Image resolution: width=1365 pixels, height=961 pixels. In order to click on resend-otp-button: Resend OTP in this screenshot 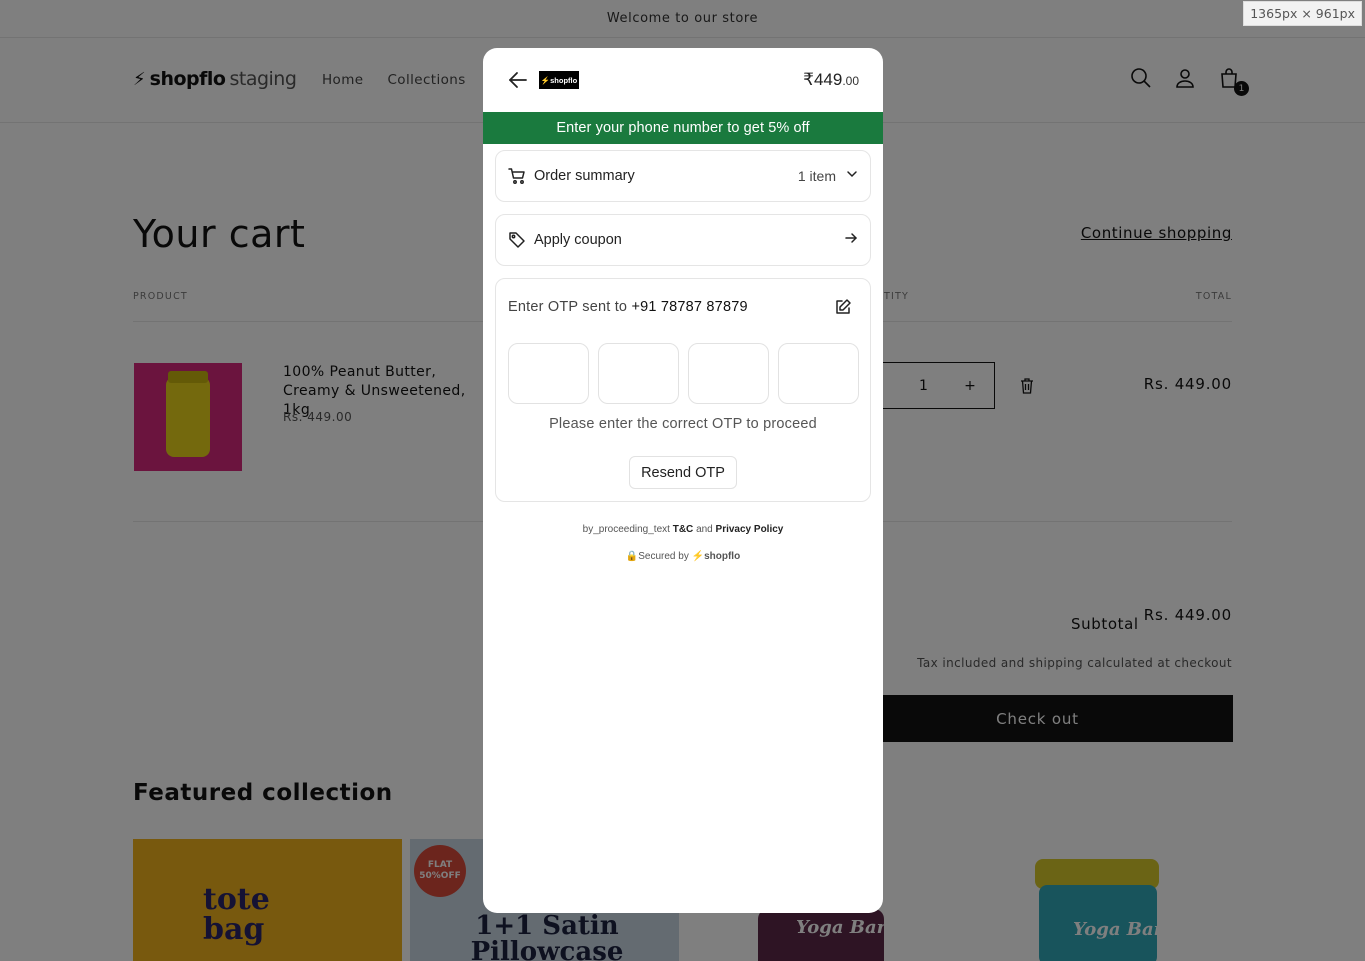, I will do `click(683, 472)`.